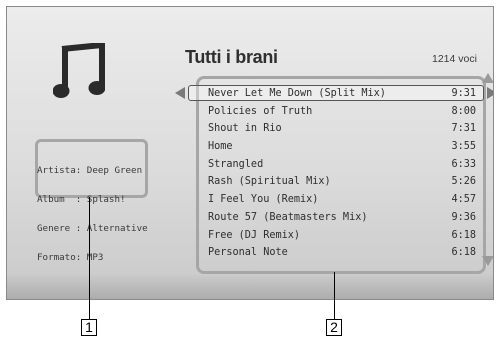  What do you see at coordinates (342, 183) in the screenshot?
I see `track-row: Rash (Spiritual Mix) 5:26` at bounding box center [342, 183].